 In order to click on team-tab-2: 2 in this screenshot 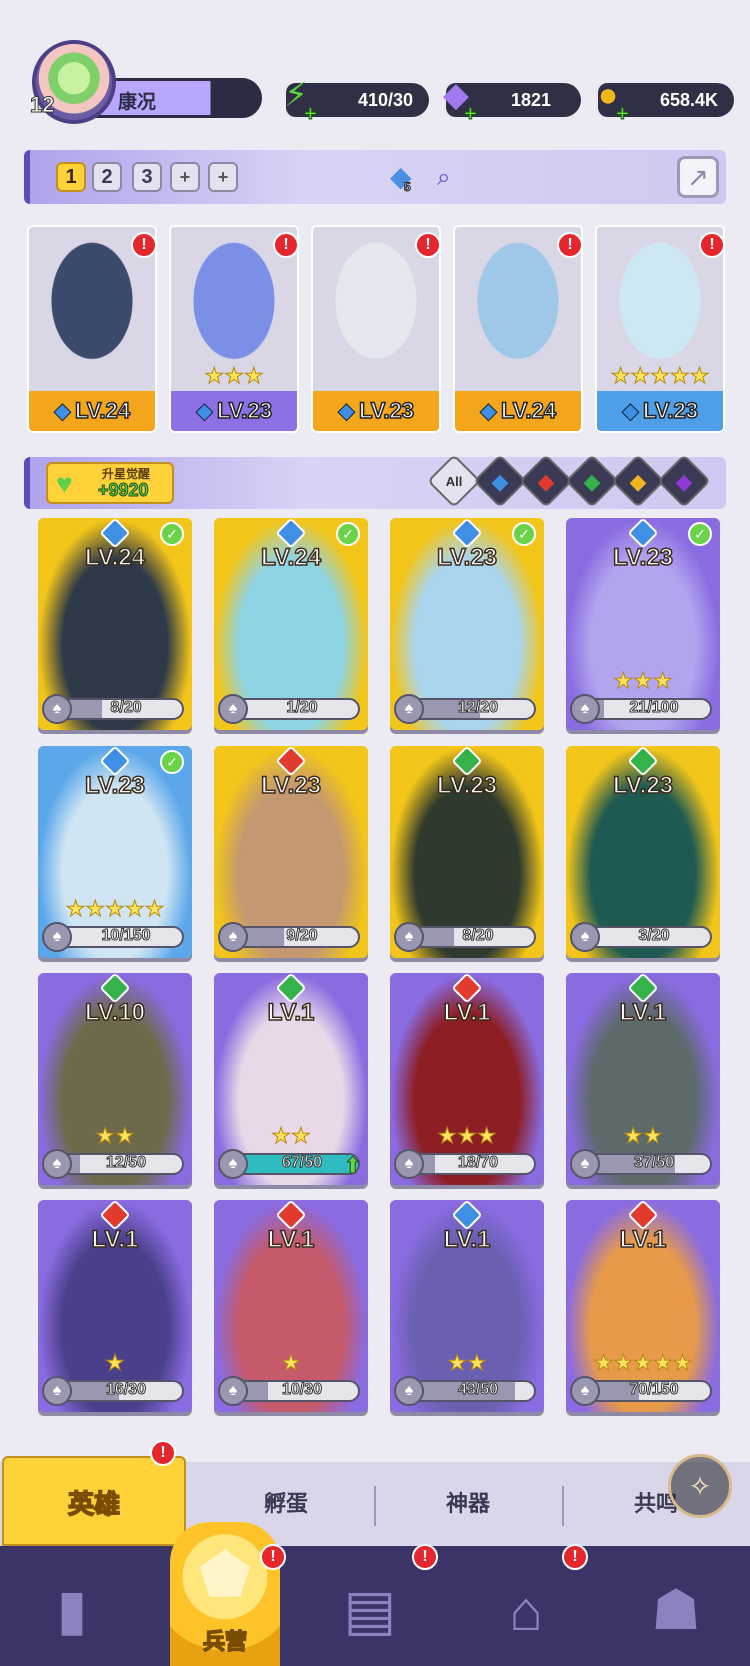, I will do `click(107, 177)`.